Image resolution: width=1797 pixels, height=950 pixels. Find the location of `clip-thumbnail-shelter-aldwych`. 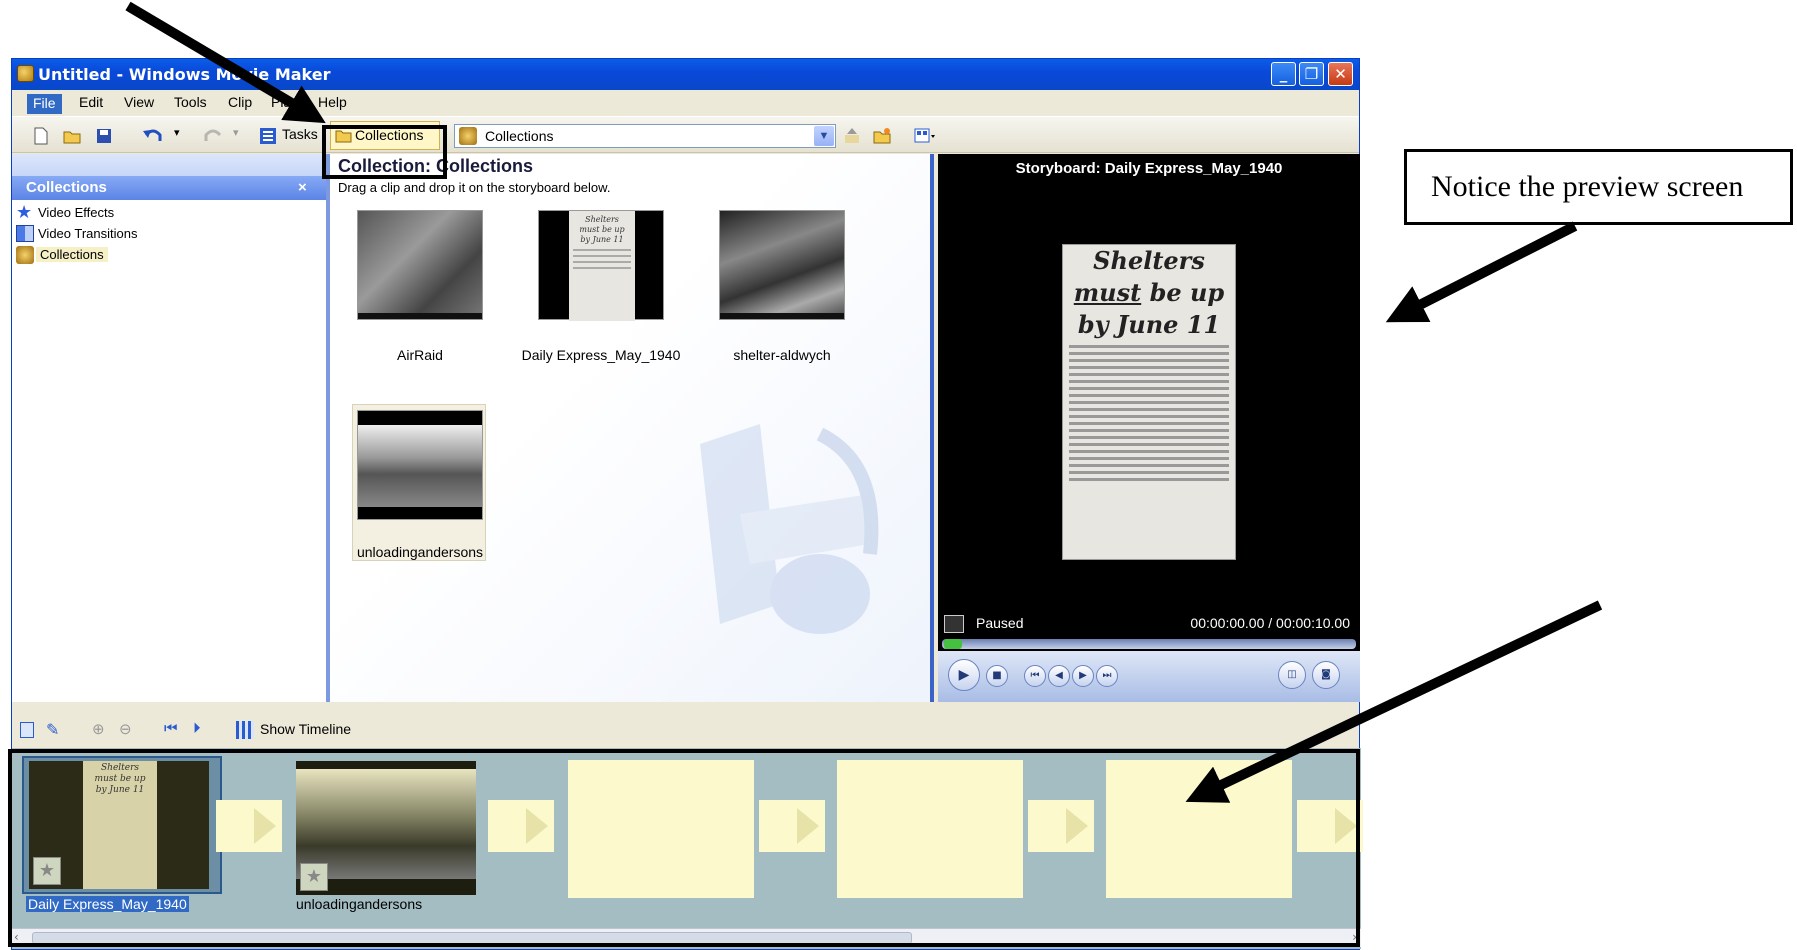

clip-thumbnail-shelter-aldwych is located at coordinates (782, 265).